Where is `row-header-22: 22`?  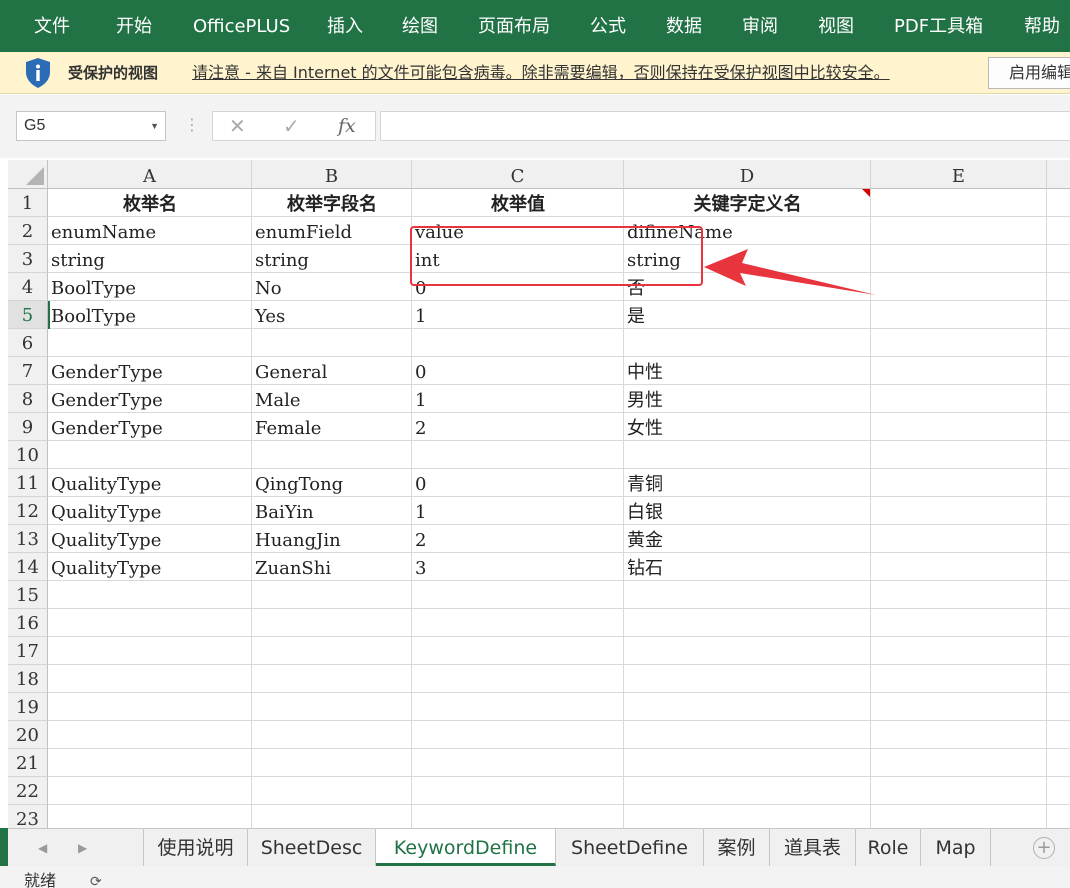 row-header-22: 22 is located at coordinates (28, 791).